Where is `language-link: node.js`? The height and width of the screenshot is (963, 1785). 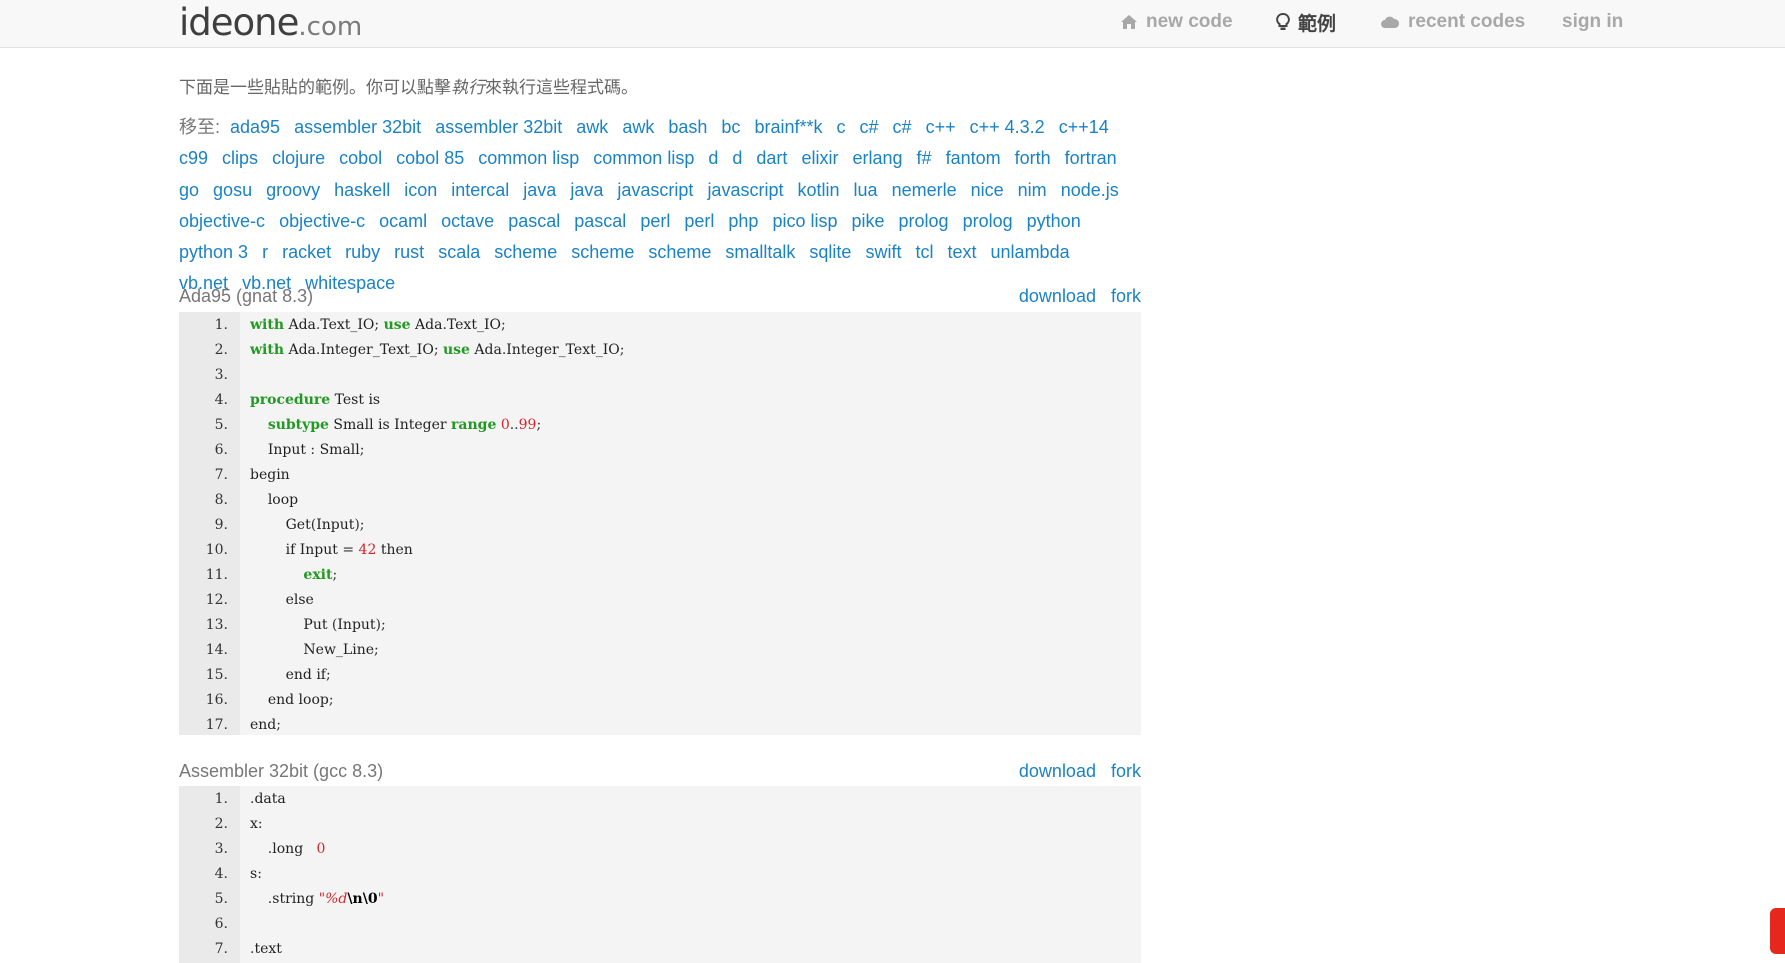 language-link: node.js is located at coordinates (1090, 190).